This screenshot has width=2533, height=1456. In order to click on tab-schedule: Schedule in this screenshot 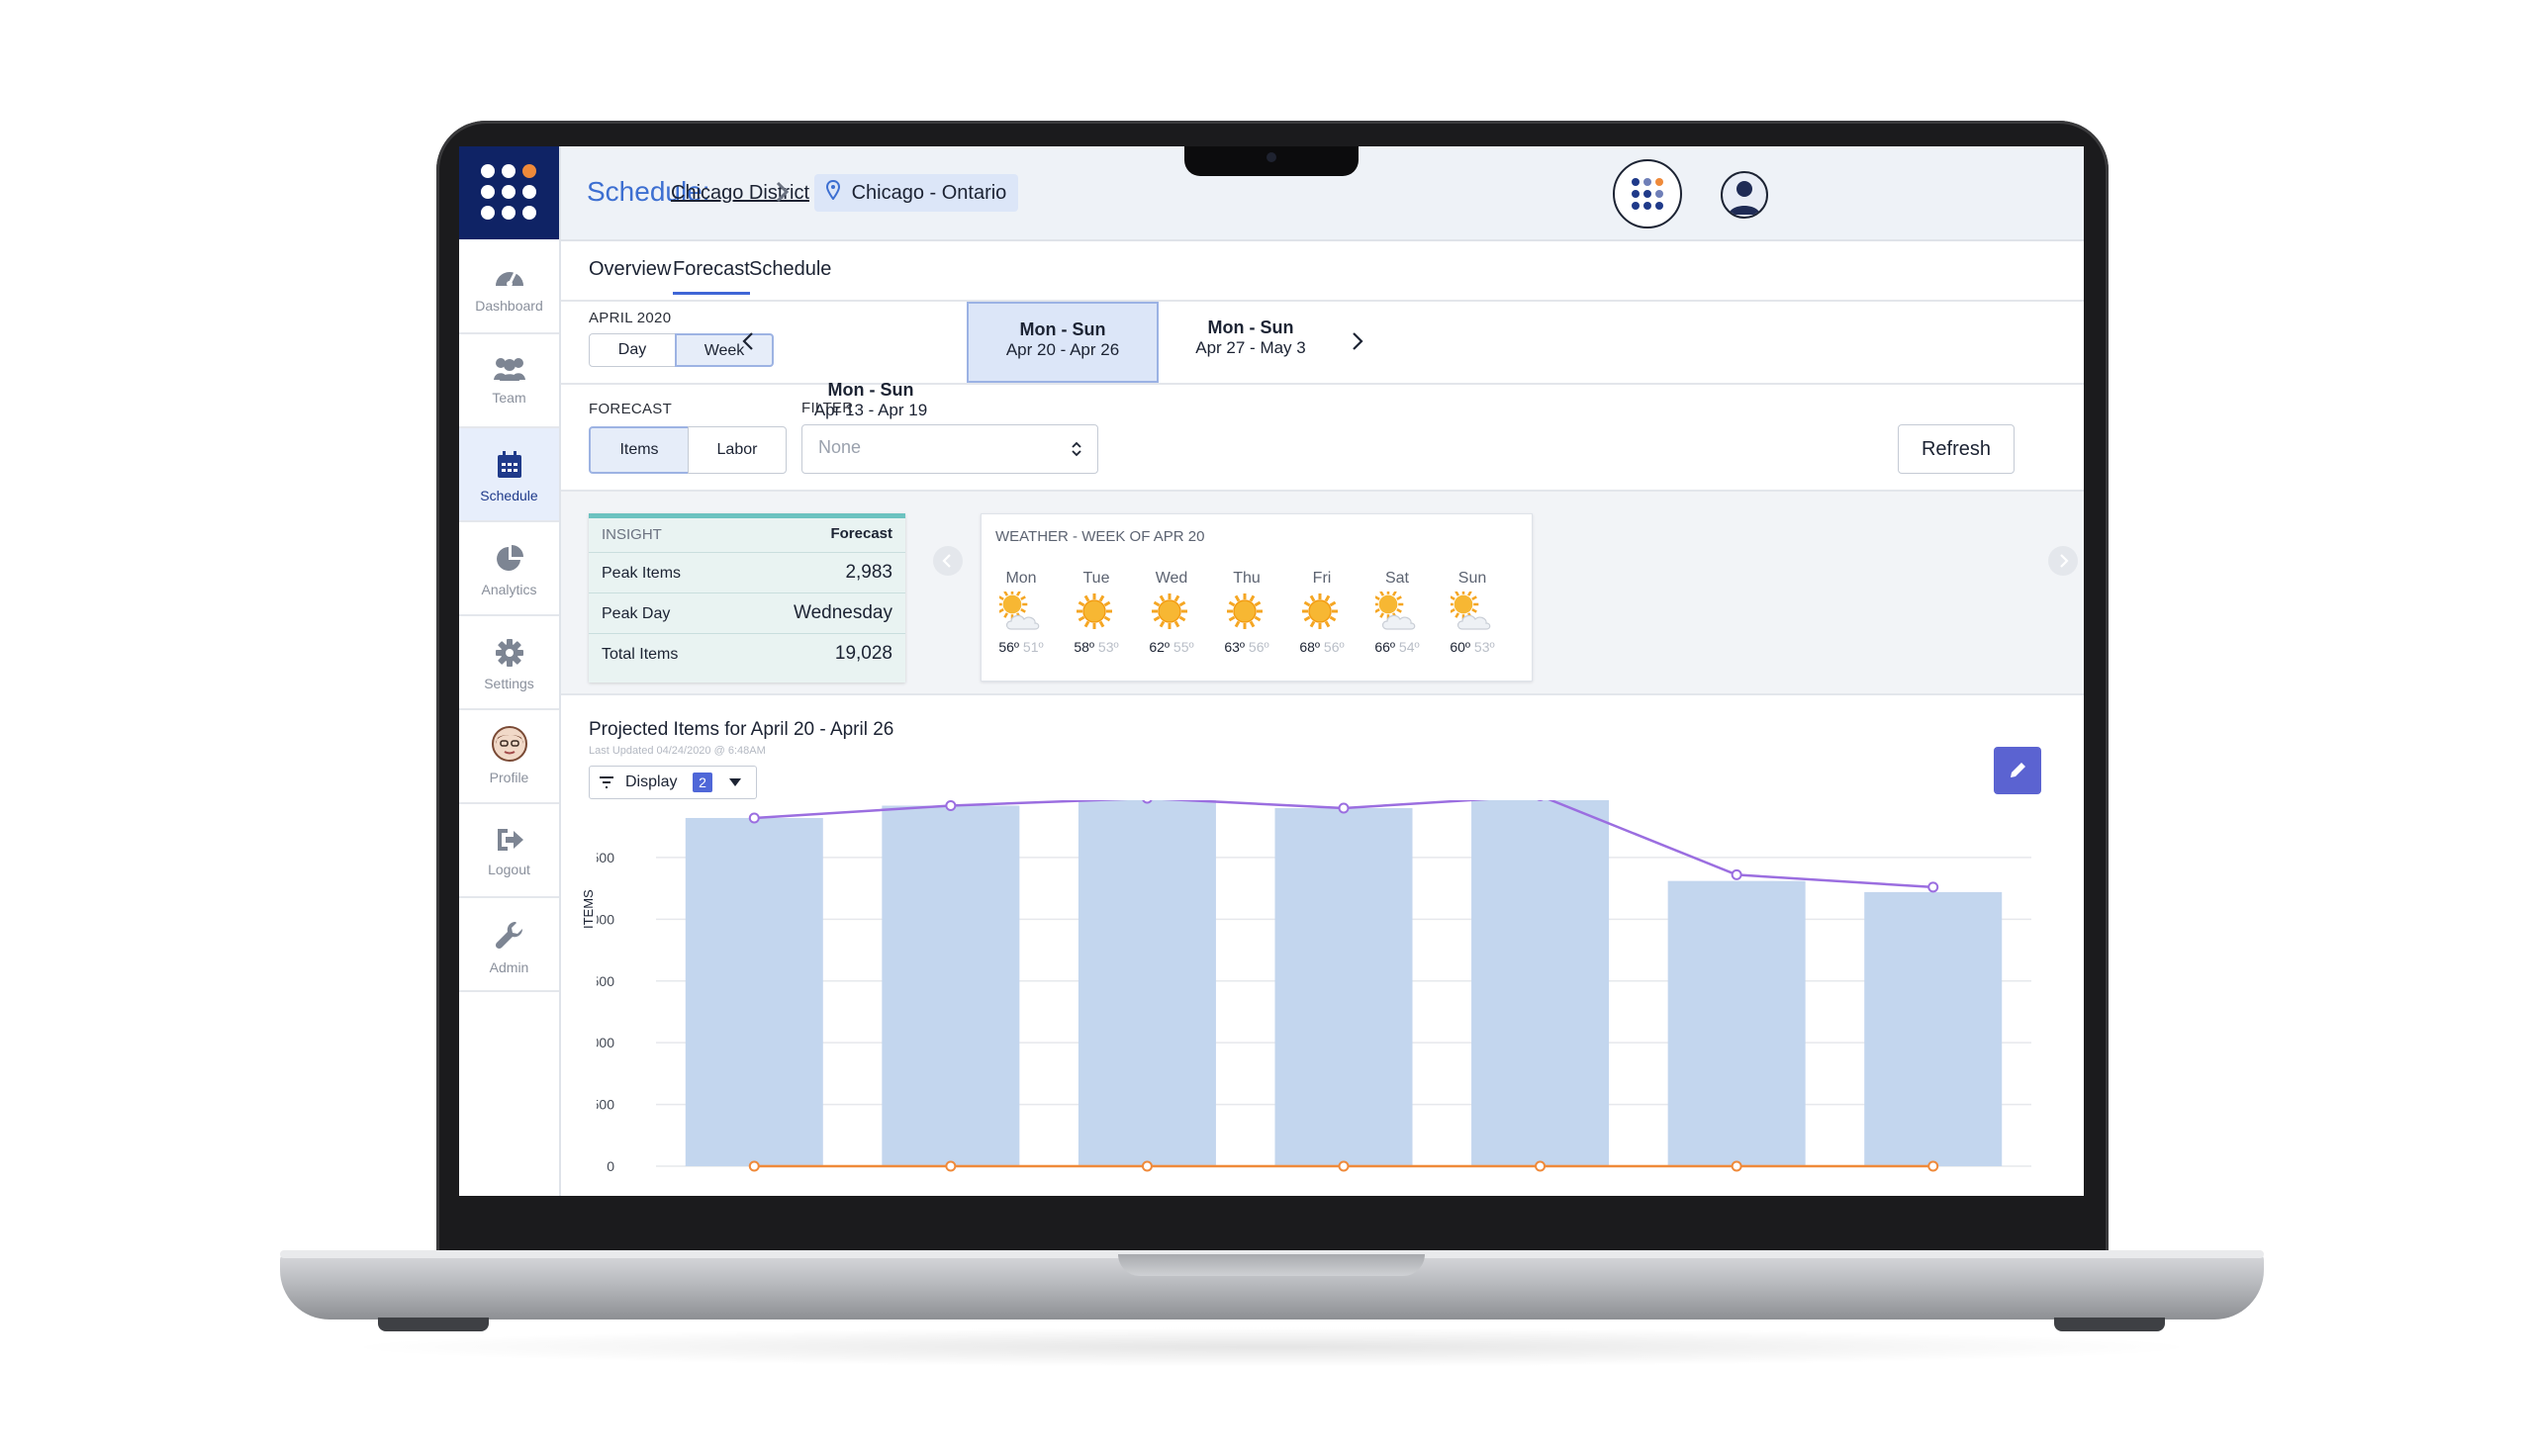, I will do `click(790, 269)`.